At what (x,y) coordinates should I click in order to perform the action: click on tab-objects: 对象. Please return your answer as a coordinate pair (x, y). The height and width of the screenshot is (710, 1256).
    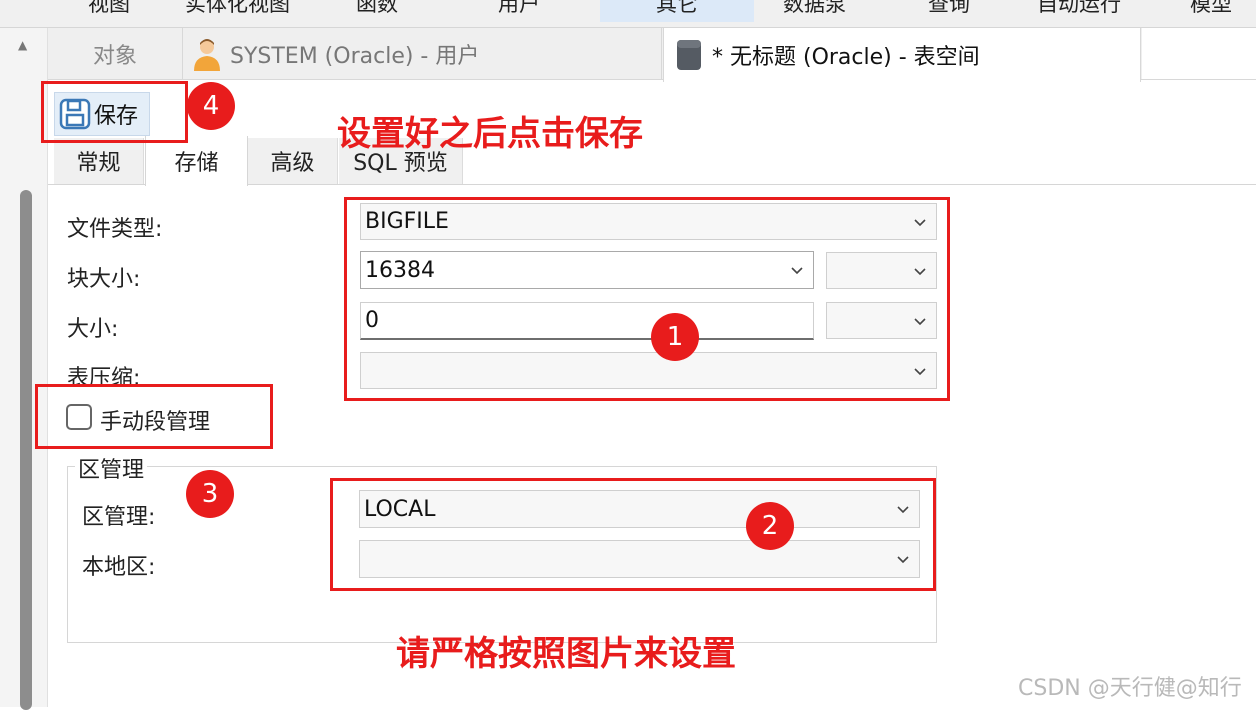
    Looking at the image, I should click on (115, 54).